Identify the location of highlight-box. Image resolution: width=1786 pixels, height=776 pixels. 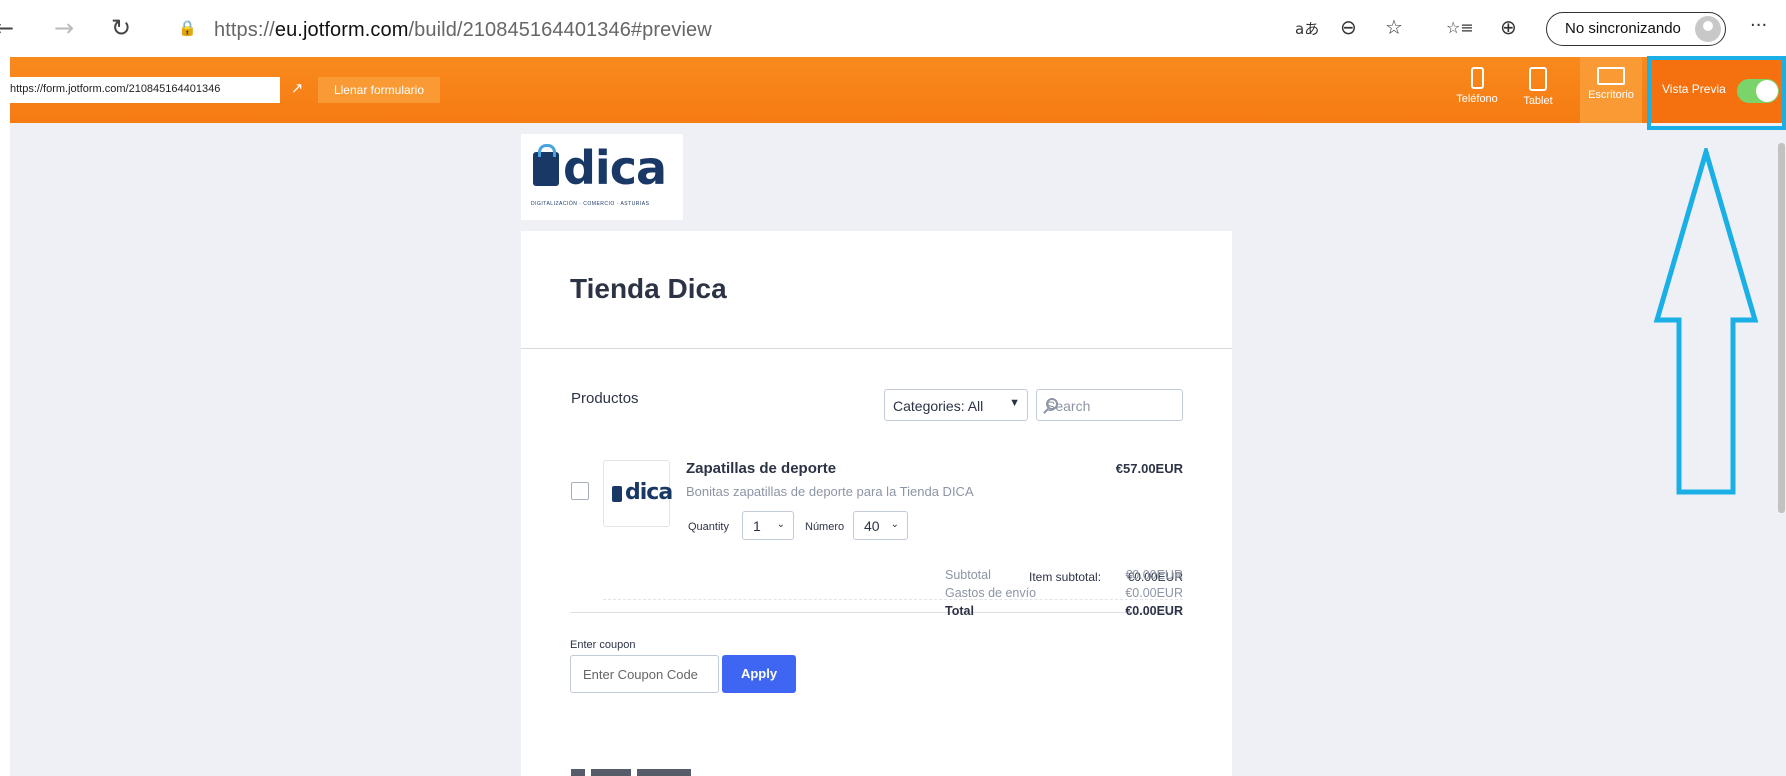
(1716, 93).